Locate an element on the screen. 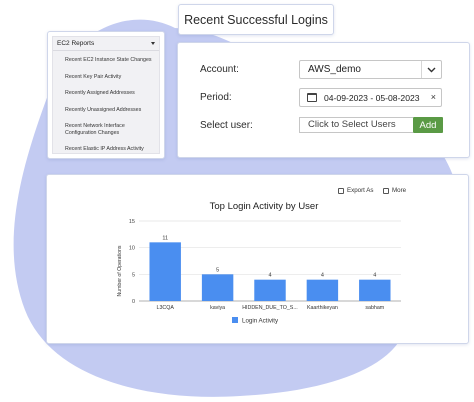  x-tick-label: L3CQA is located at coordinates (166, 308).